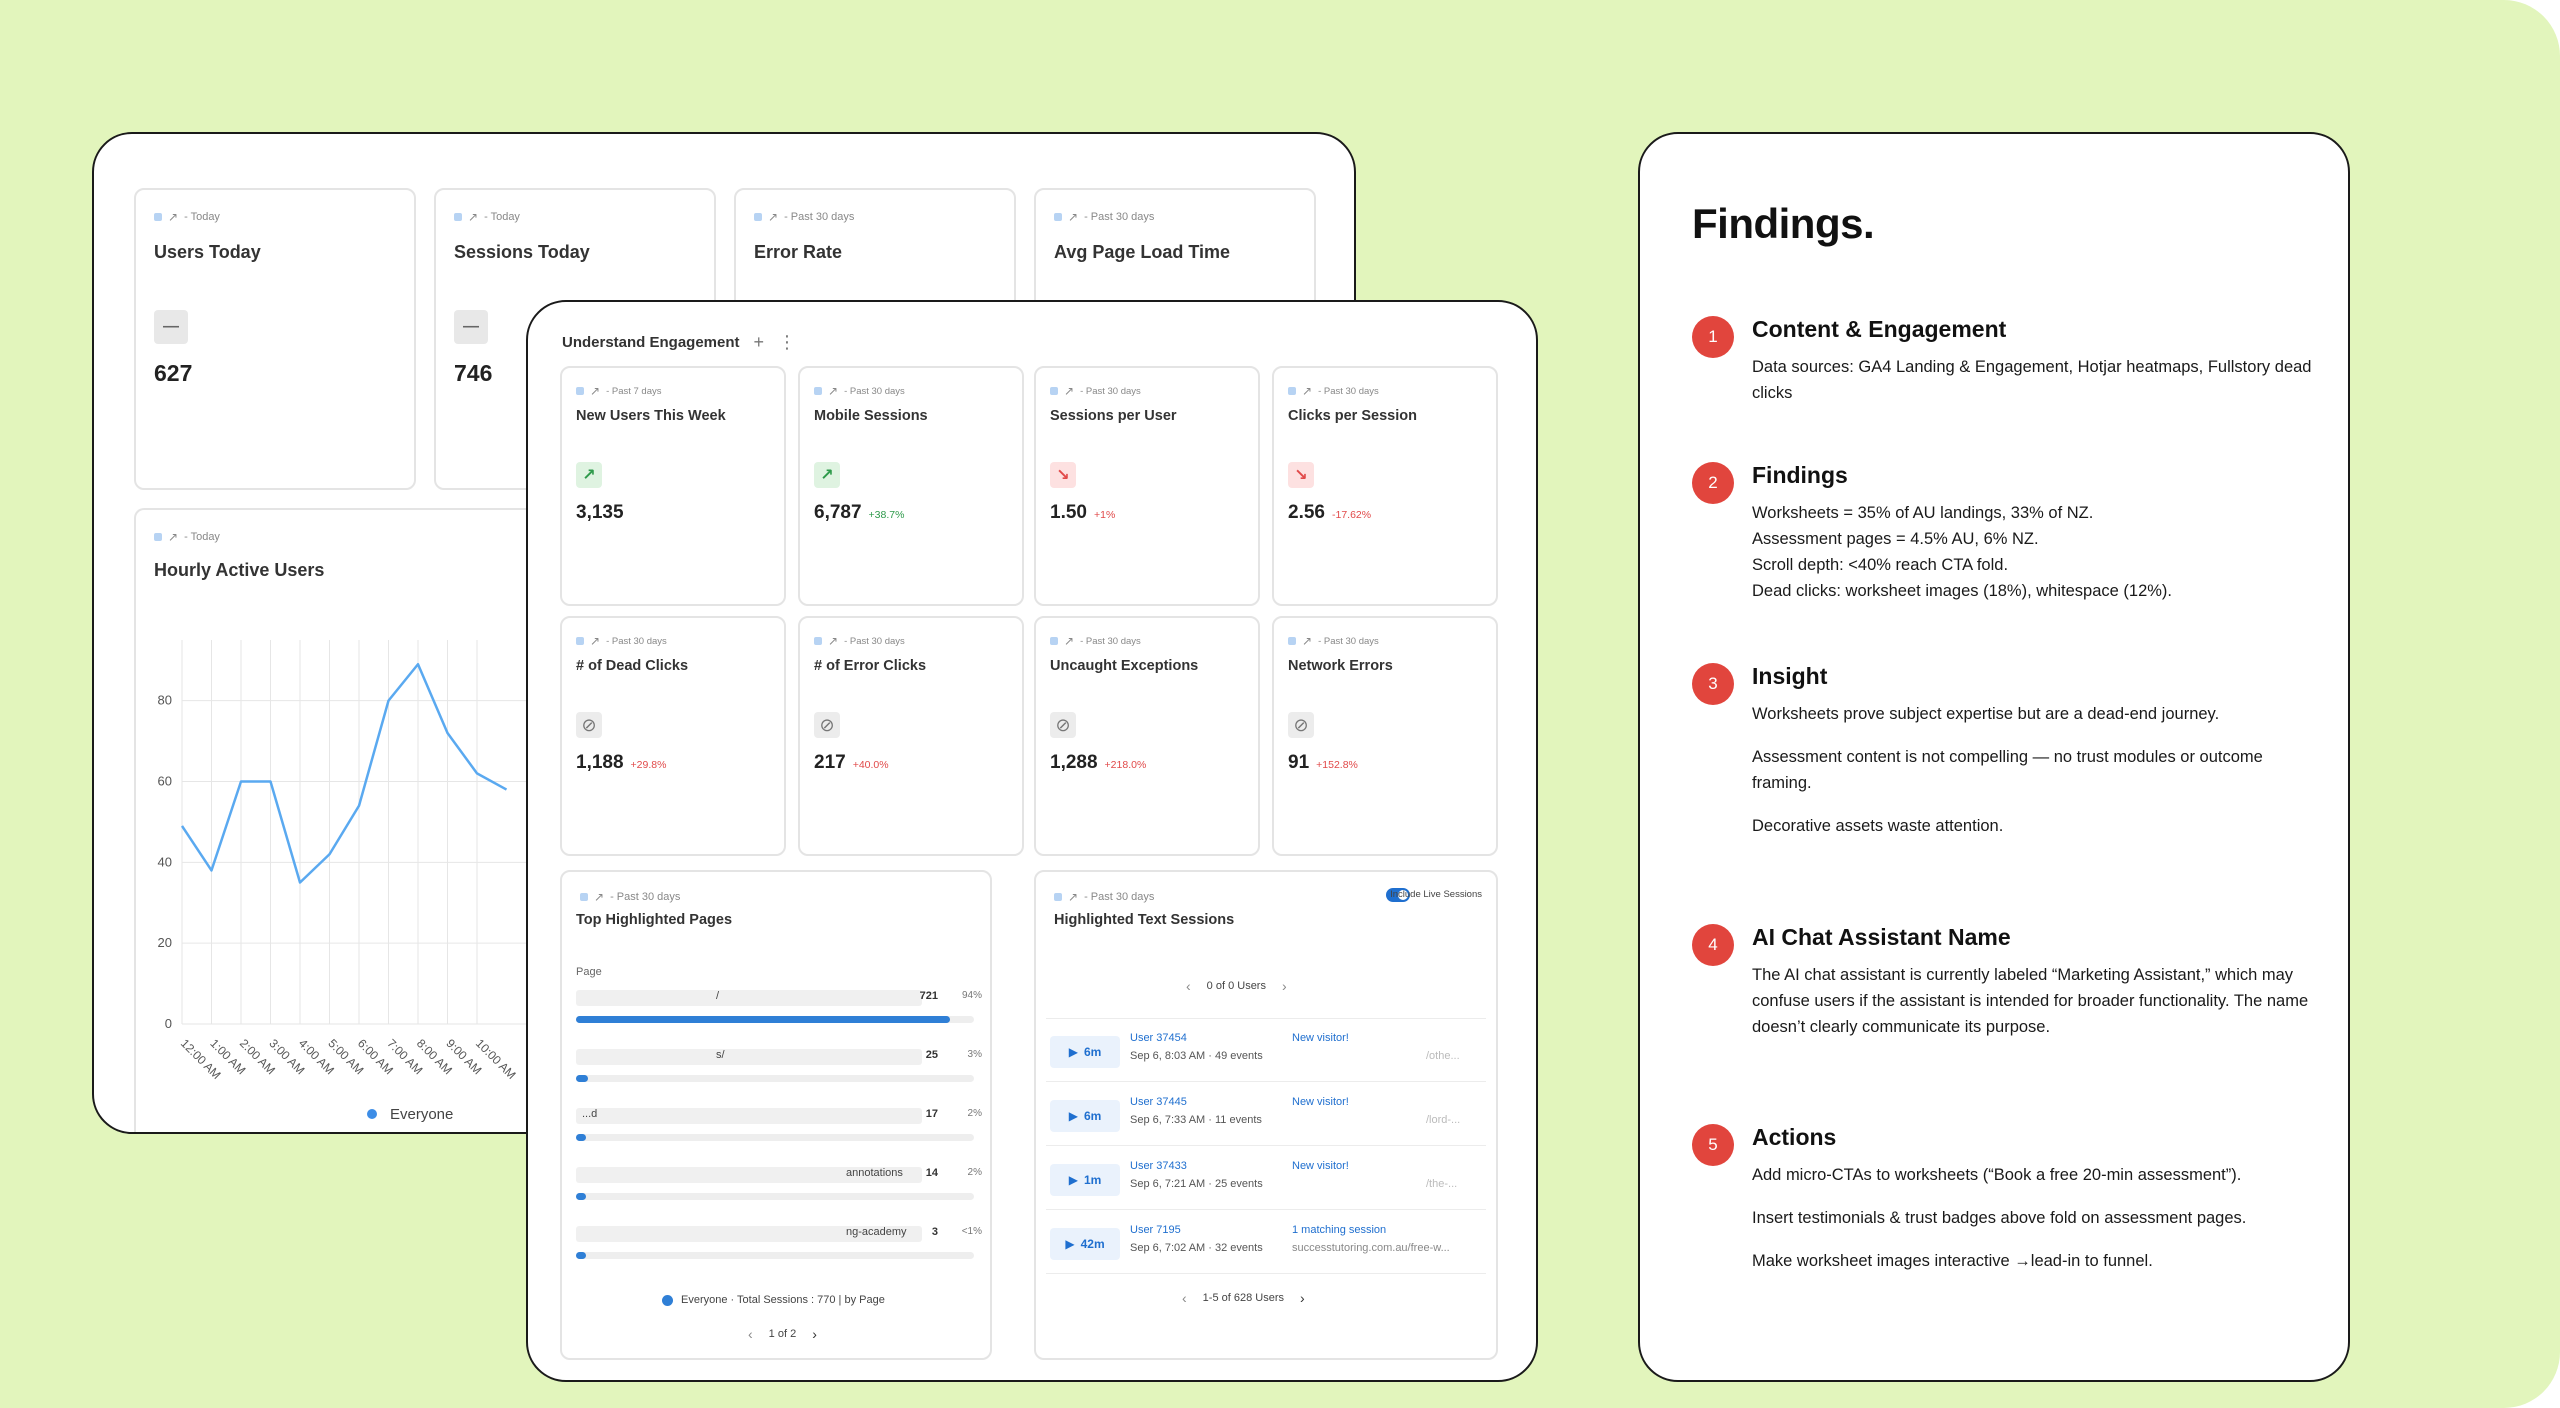 The width and height of the screenshot is (2560, 1408). Describe the element at coordinates (1323, 763) in the screenshot. I see `metric-value-row: 91 +152.8%` at that location.